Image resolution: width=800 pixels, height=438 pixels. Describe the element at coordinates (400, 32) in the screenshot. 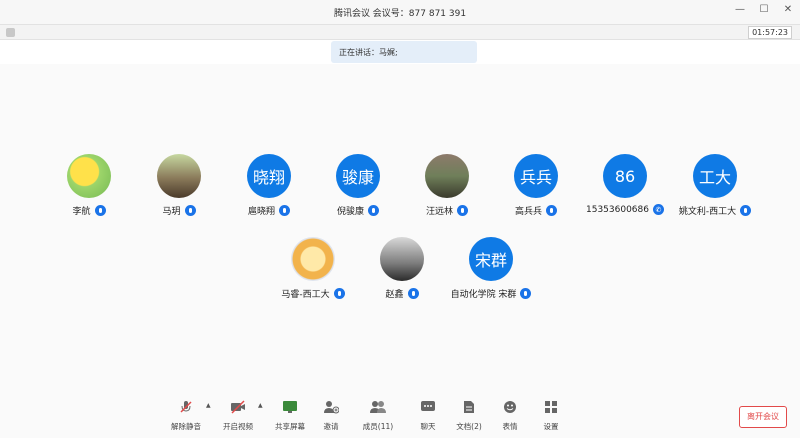

I see `info-bar: 01:57:23` at that location.